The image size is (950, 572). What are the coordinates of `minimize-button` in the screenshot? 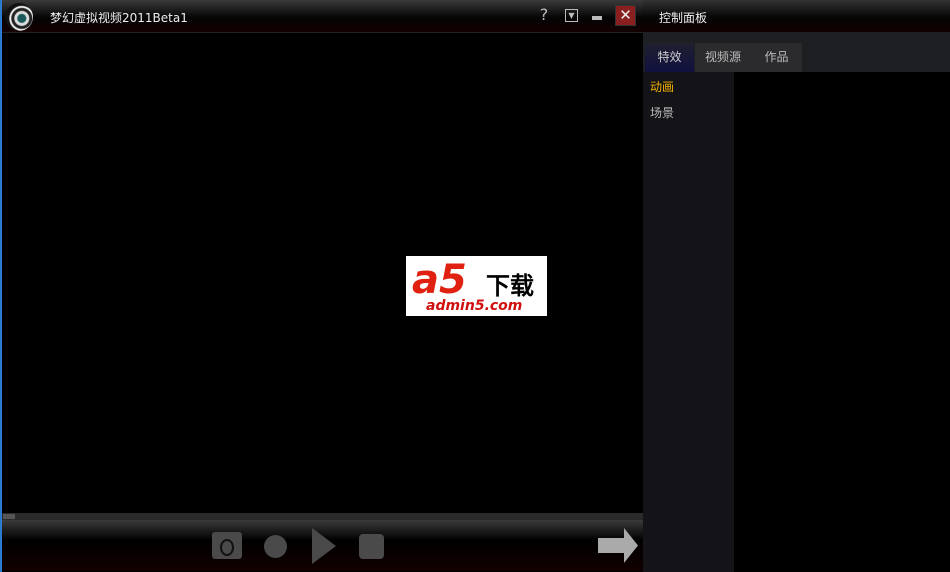 It's located at (597, 18).